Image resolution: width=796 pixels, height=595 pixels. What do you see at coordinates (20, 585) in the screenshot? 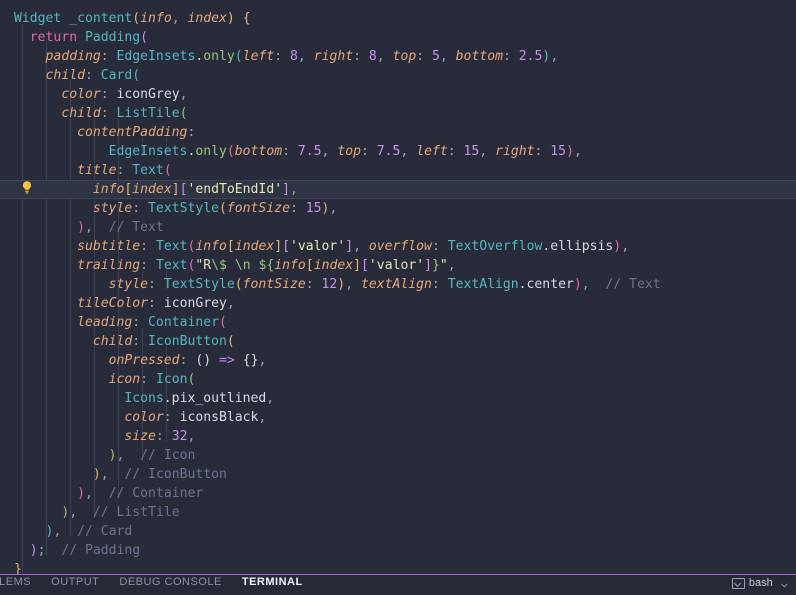
I see `panel-tab-problems: PROBLEMS` at bounding box center [20, 585].